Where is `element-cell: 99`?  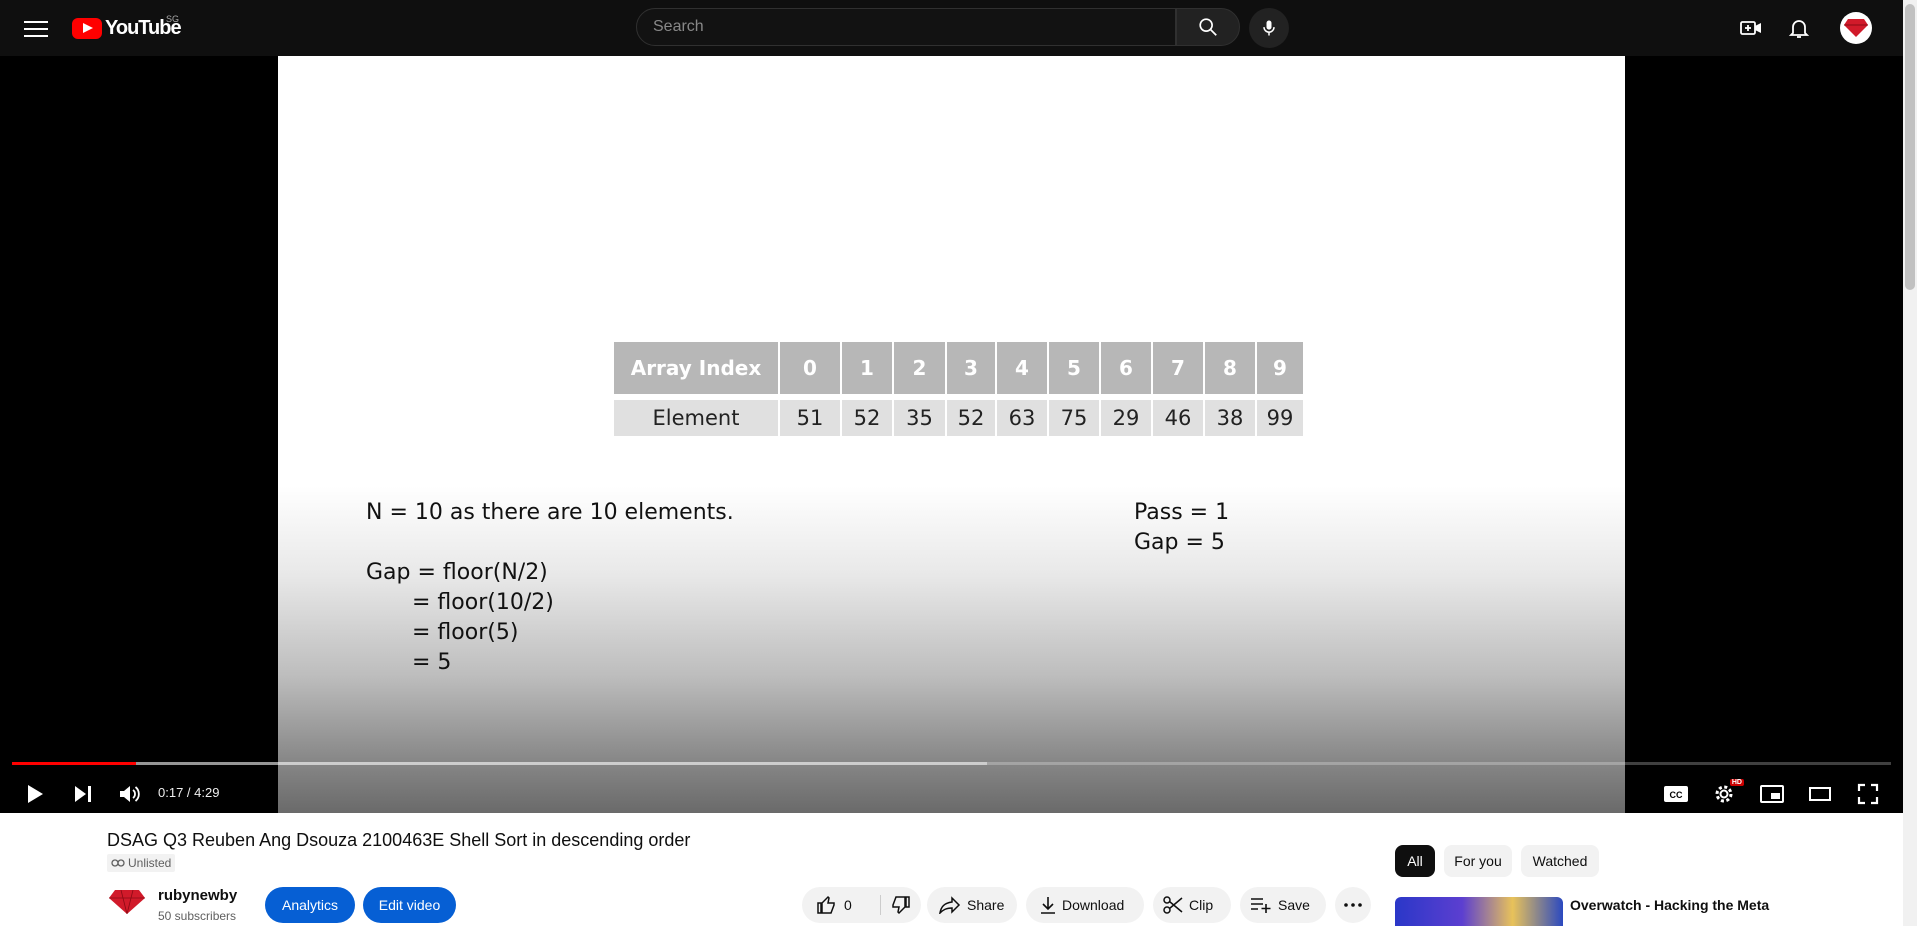 element-cell: 99 is located at coordinates (1280, 418).